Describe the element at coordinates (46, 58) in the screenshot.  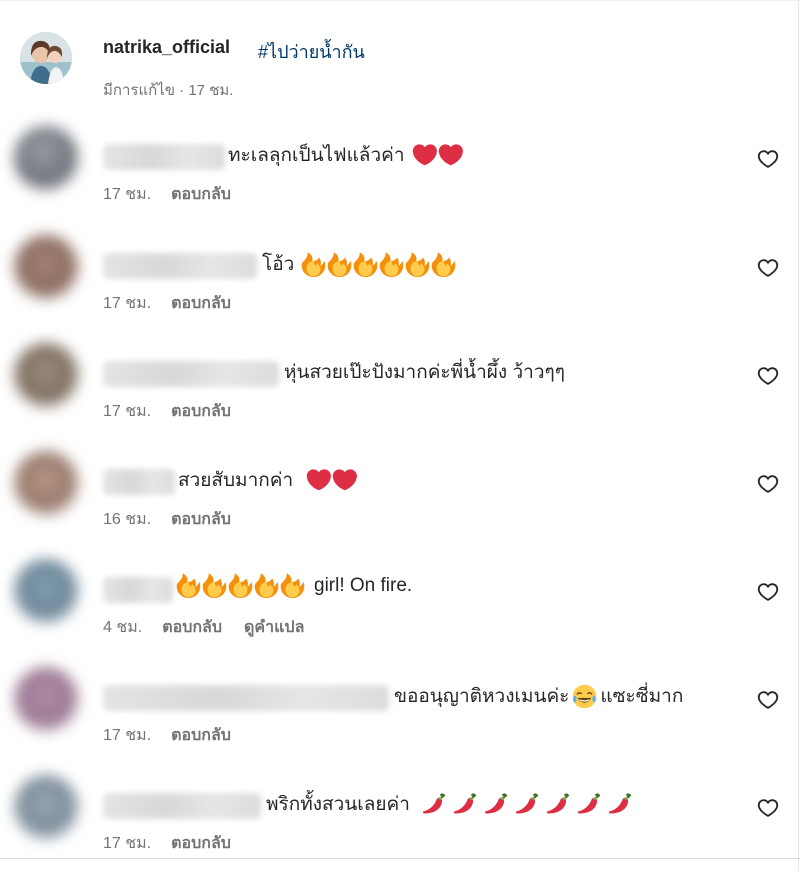
I see `author-avatar` at that location.